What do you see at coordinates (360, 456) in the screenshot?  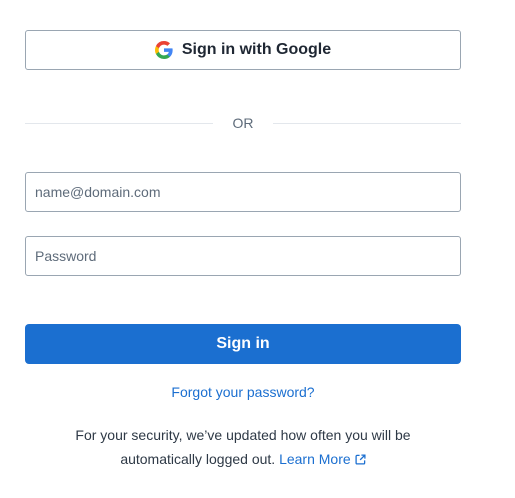 I see `external-link-icon` at bounding box center [360, 456].